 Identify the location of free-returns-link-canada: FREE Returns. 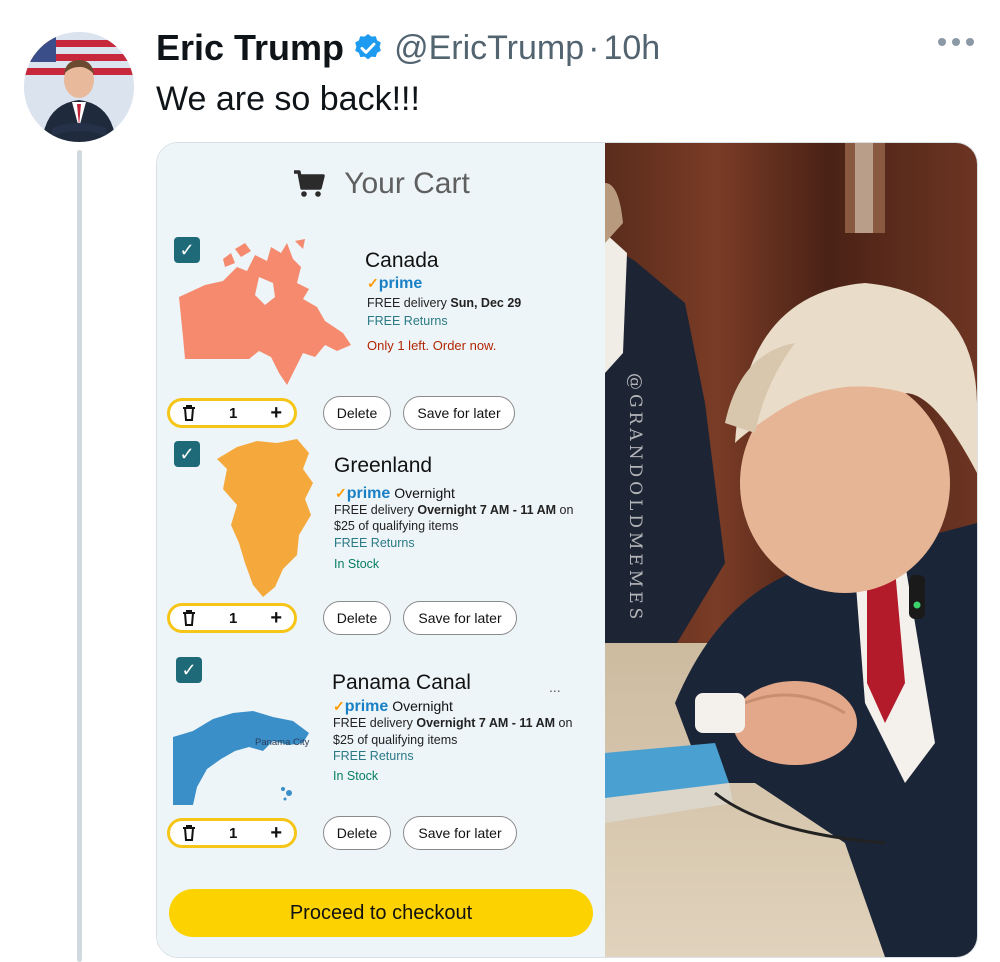
(407, 321).